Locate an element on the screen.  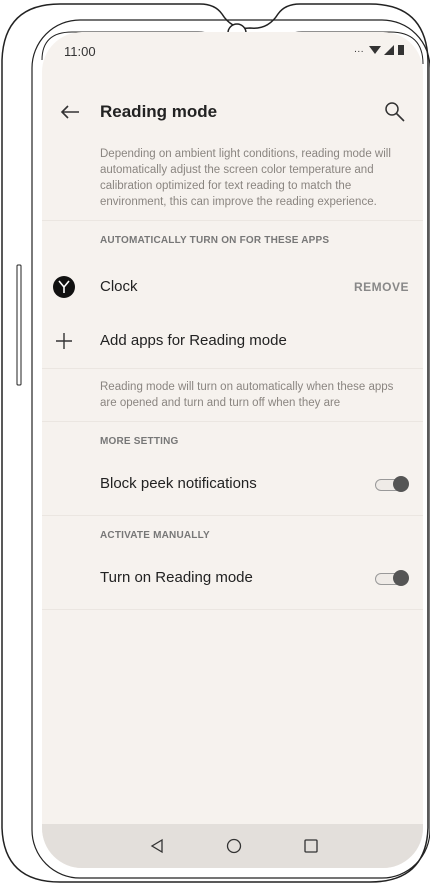
block-peek-row: Block peek notifications is located at coordinates (232, 488).